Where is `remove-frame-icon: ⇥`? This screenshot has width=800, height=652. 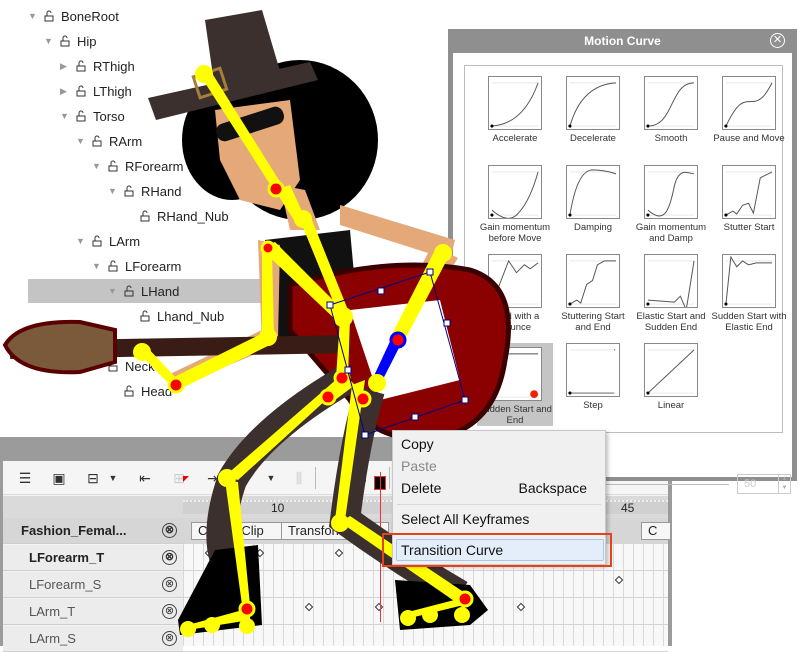
remove-frame-icon: ⇥ is located at coordinates (213, 478).